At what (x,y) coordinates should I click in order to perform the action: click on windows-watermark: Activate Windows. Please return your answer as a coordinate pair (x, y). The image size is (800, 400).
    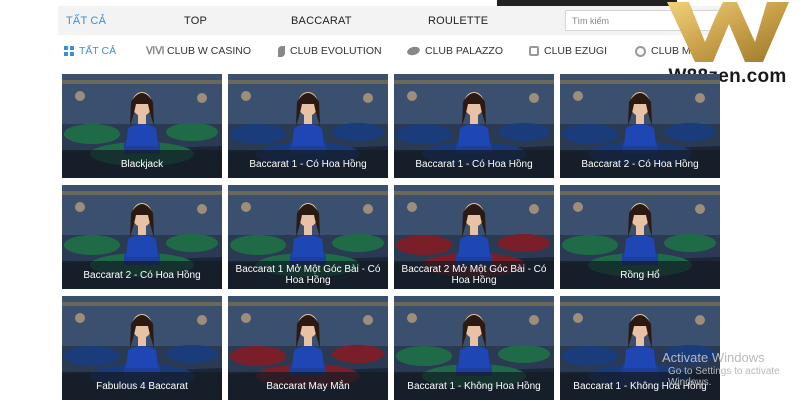
    Looking at the image, I should click on (713, 357).